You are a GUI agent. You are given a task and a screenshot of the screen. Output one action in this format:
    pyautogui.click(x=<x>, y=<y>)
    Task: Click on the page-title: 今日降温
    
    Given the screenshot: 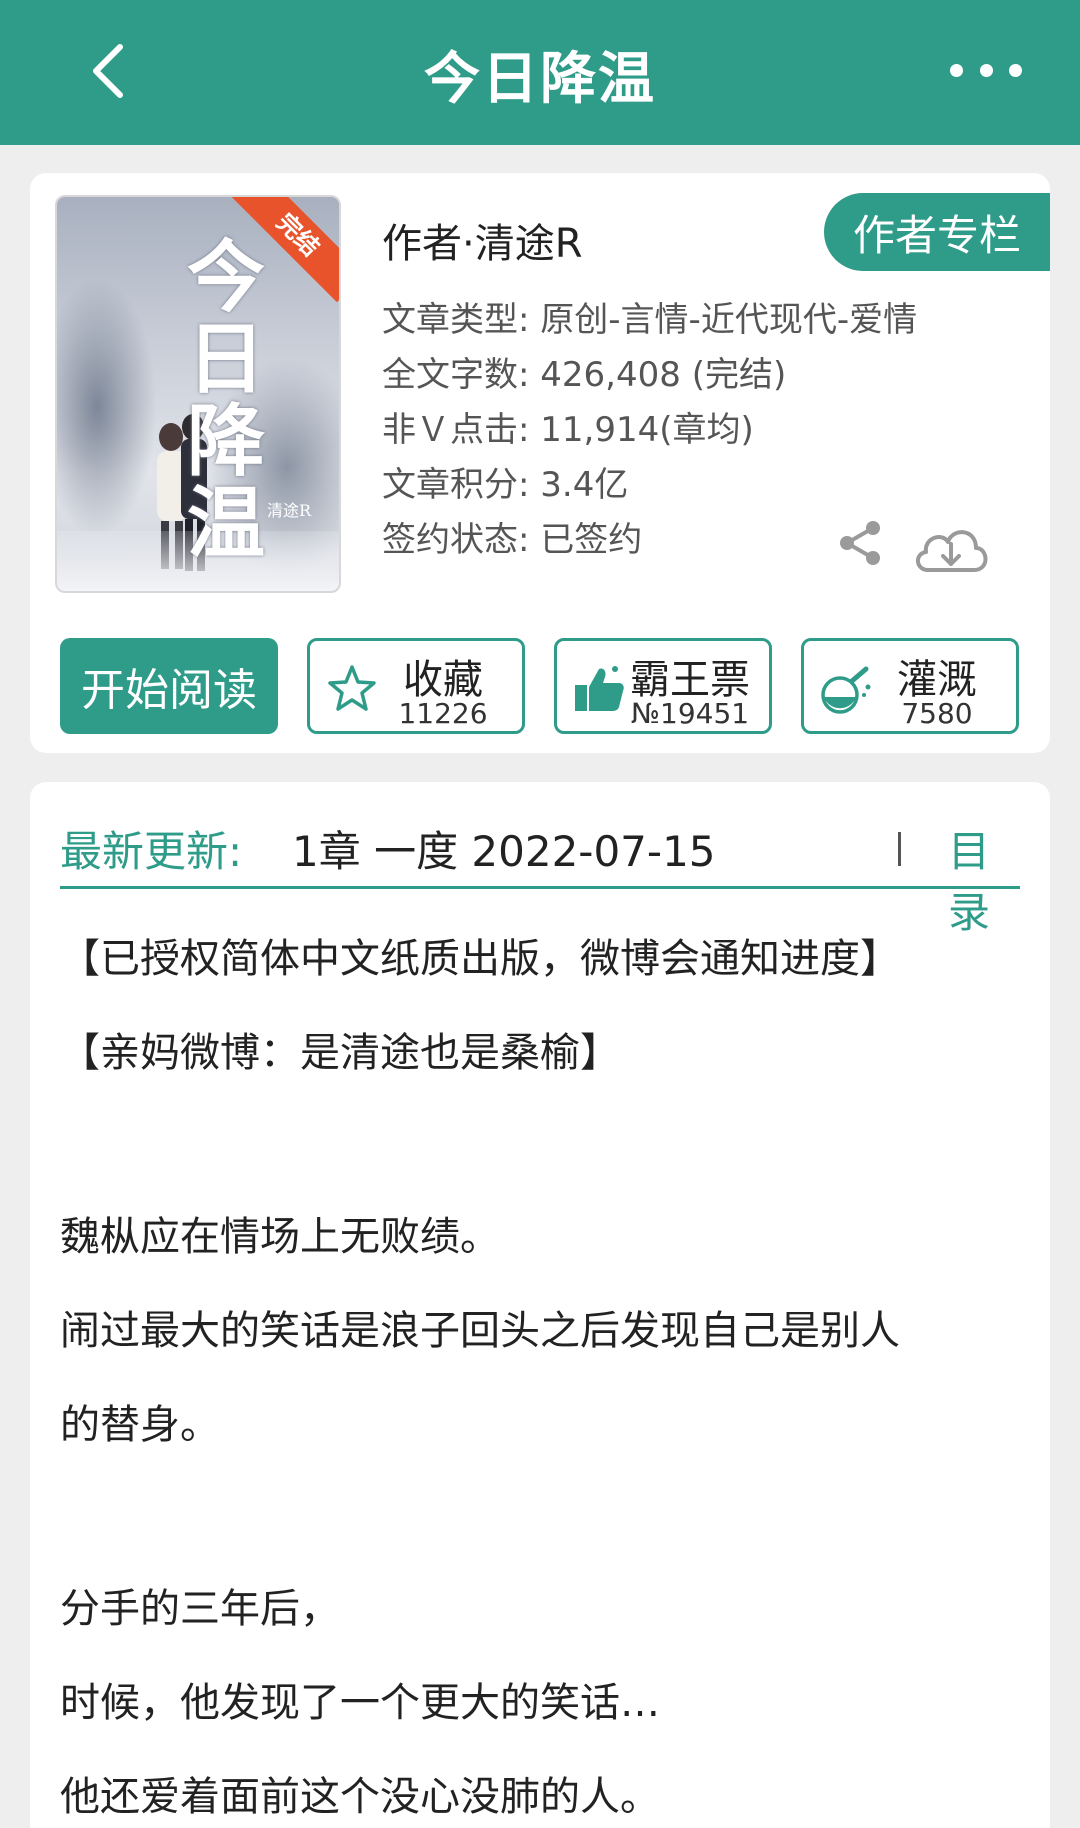 What is the action you would take?
    pyautogui.click(x=540, y=79)
    